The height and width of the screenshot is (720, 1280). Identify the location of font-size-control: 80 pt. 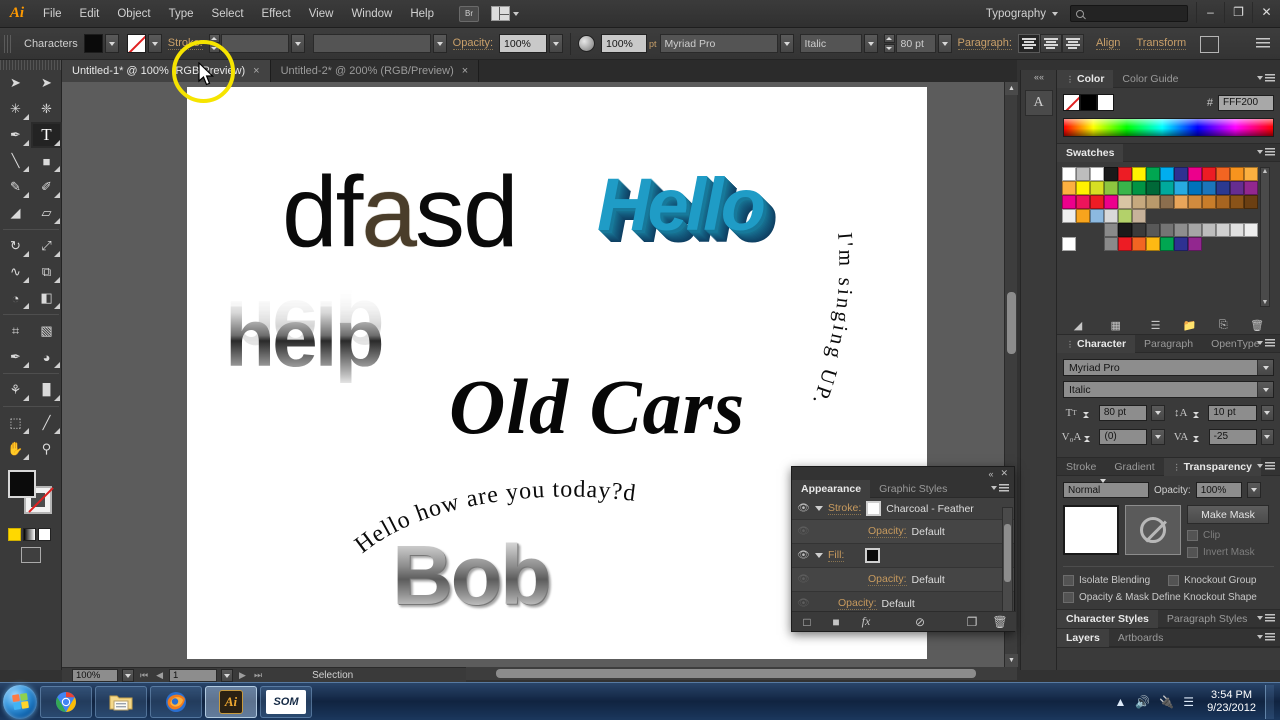
(923, 43).